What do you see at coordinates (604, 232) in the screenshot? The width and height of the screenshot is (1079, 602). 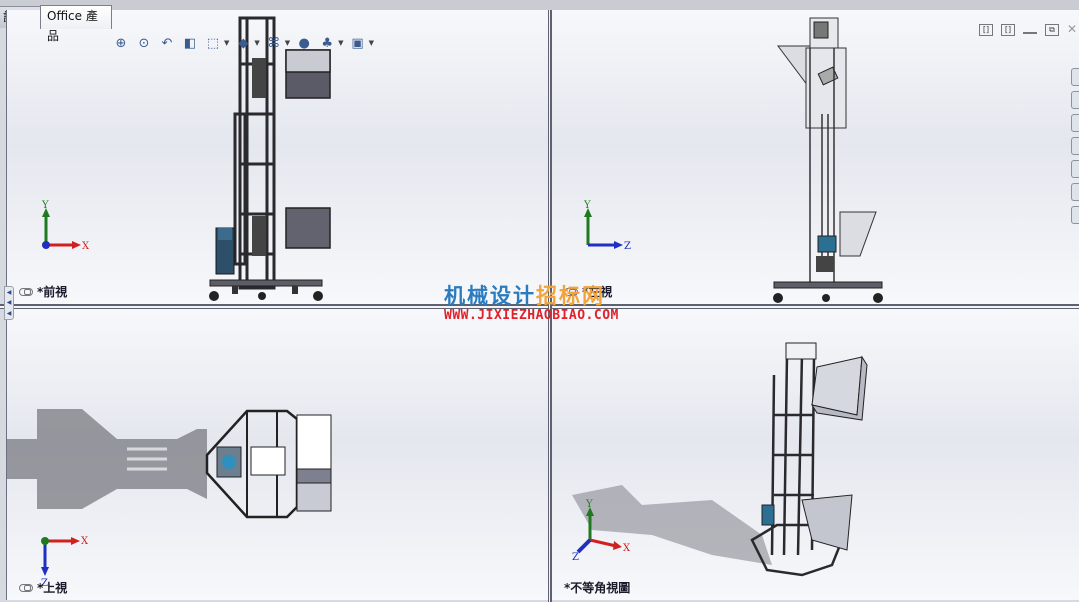 I see `coordinate-triad: Y Z` at bounding box center [604, 232].